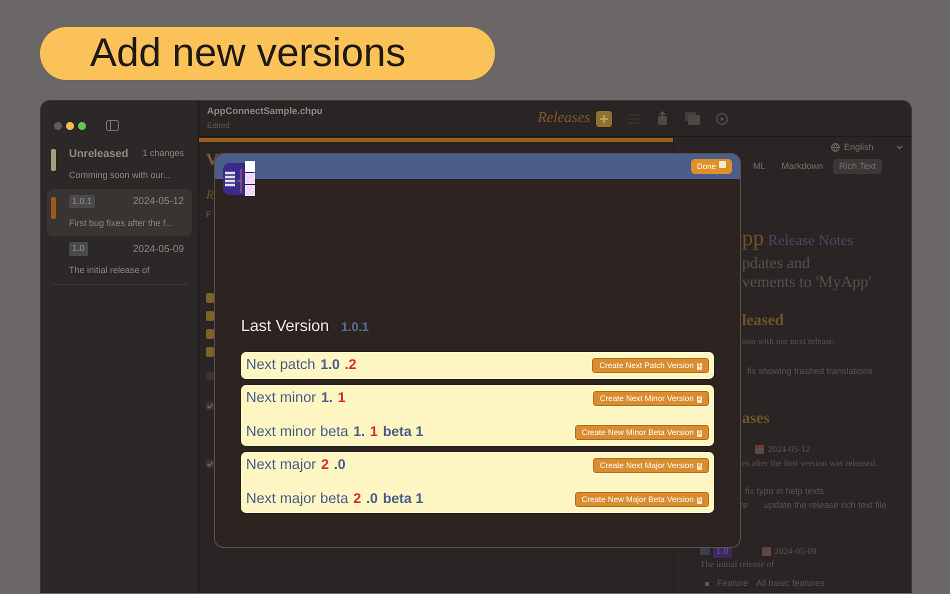 This screenshot has height=594, width=950. Describe the element at coordinates (78, 249) in the screenshot. I see `version-badge: 1.0` at that location.